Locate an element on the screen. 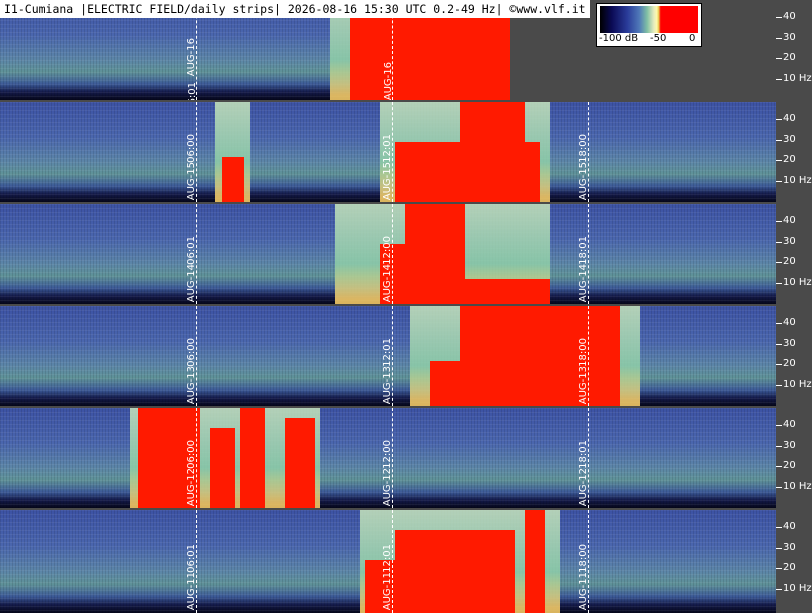  legend-min-label: -100 dB is located at coordinates (619, 38).